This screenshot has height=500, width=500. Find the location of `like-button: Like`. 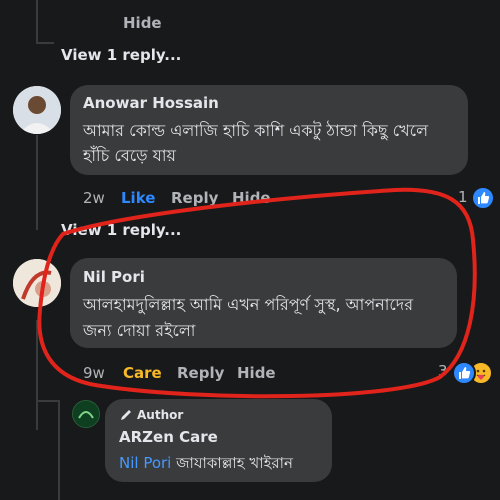

like-button: Like is located at coordinates (138, 198).